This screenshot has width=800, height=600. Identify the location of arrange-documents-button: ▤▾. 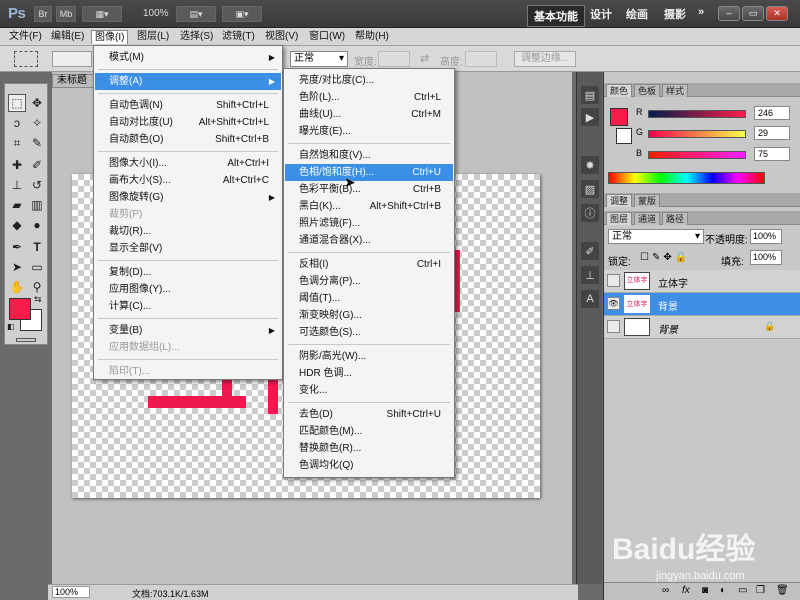
(196, 14).